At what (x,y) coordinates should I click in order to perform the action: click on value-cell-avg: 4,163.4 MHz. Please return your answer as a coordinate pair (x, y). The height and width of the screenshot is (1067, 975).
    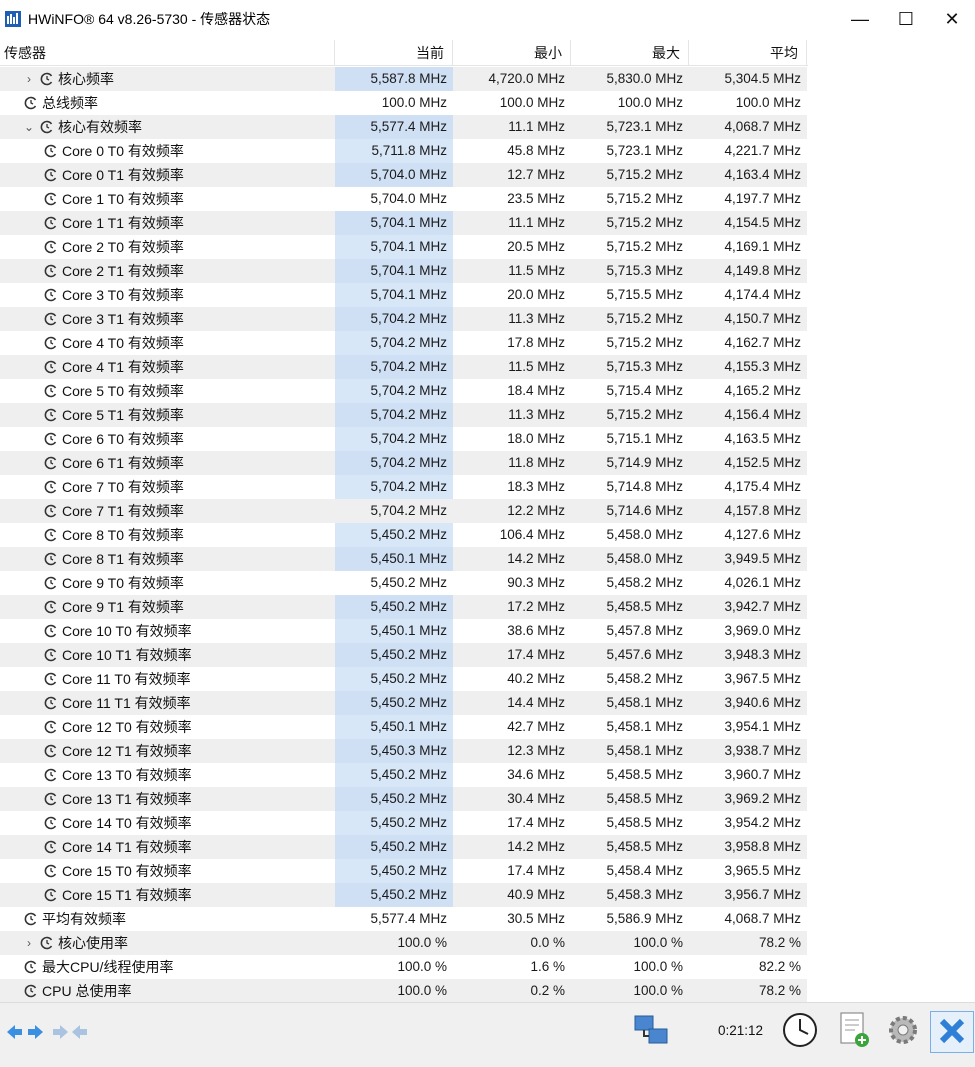
    Looking at the image, I should click on (748, 175).